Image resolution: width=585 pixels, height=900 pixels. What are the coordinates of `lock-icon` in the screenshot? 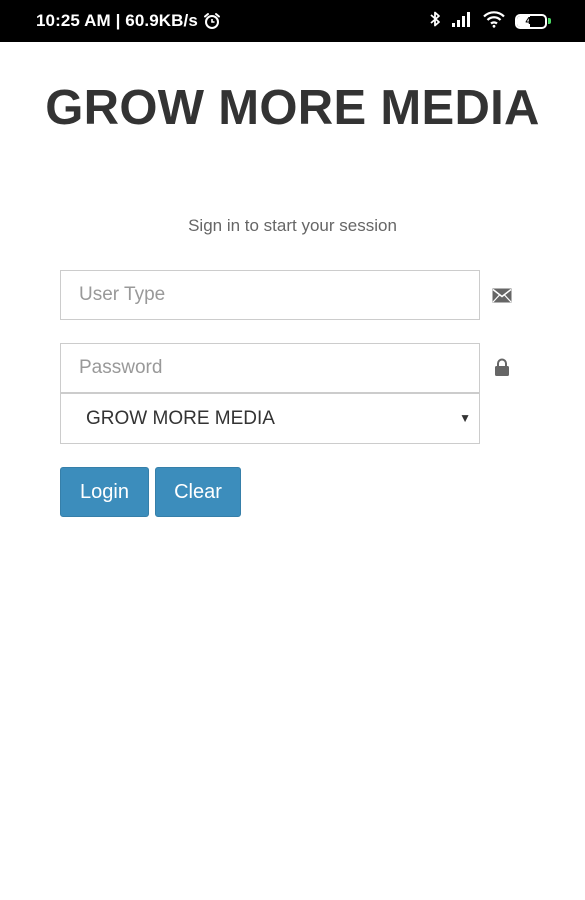 It's located at (502, 367).